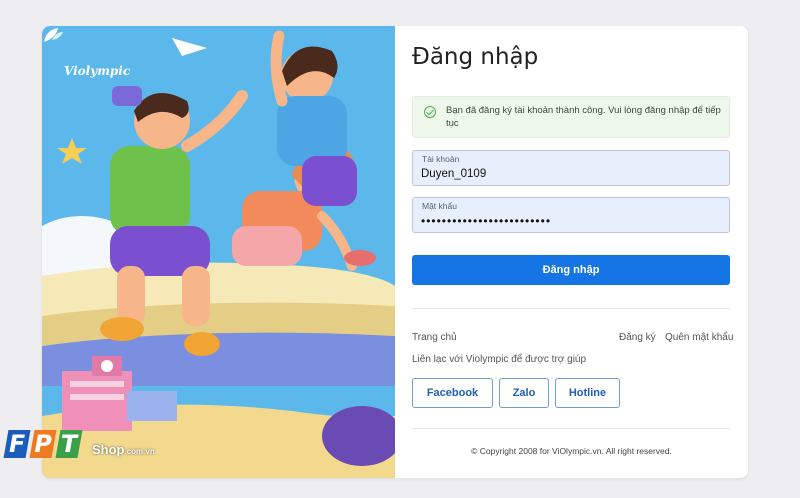 Image resolution: width=800 pixels, height=498 pixels. I want to click on facebook-button: Facebook, so click(452, 393).